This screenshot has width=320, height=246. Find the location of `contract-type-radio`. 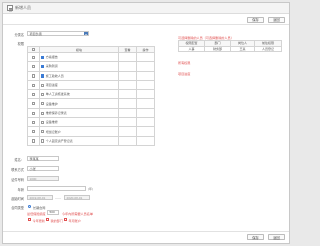

contract-type-radio is located at coordinates (30, 206).